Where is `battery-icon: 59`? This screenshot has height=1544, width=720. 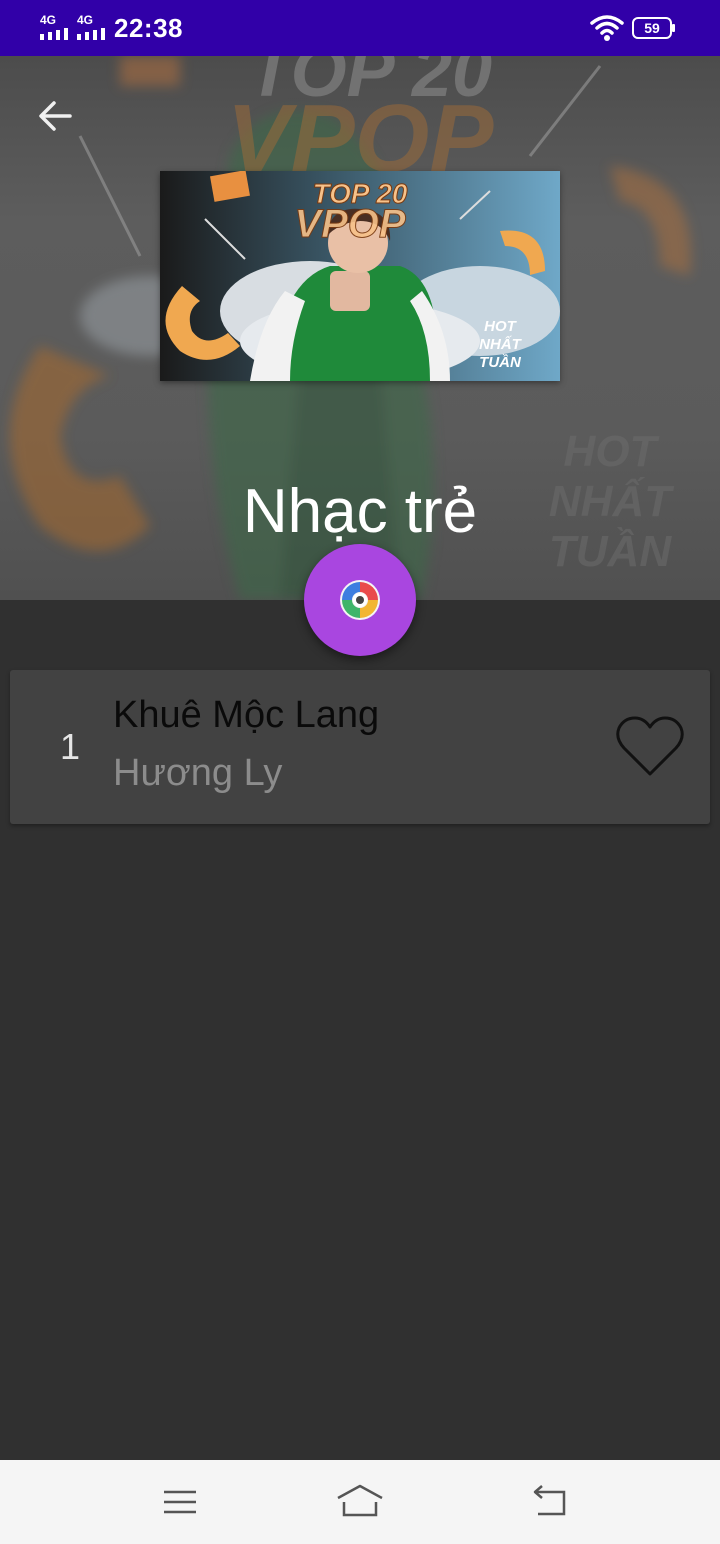 battery-icon: 59 is located at coordinates (653, 28).